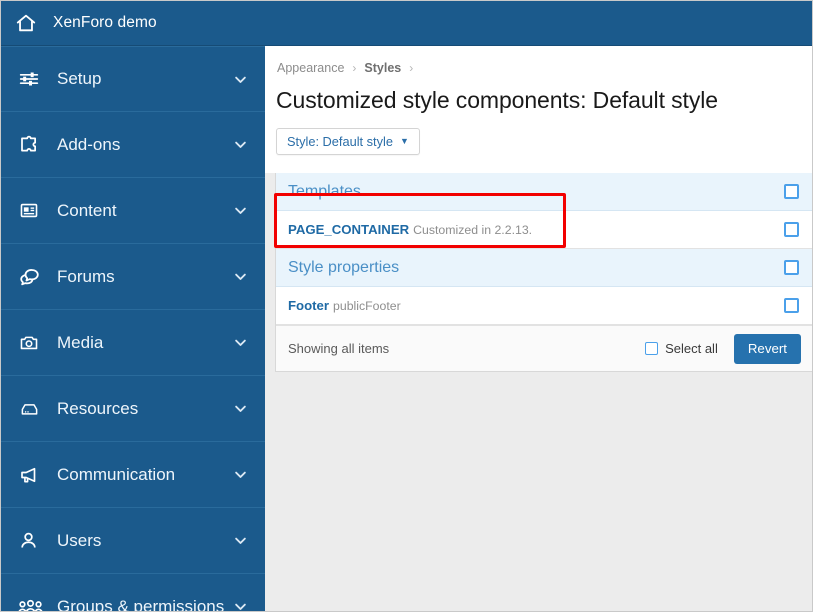  I want to click on item-text: Footer publicFooter, so click(536, 305).